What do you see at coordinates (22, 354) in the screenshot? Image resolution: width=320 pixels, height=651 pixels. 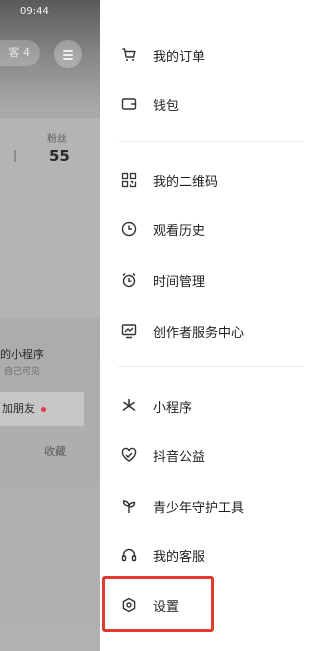 I see `mini-program-title: 的小程序` at bounding box center [22, 354].